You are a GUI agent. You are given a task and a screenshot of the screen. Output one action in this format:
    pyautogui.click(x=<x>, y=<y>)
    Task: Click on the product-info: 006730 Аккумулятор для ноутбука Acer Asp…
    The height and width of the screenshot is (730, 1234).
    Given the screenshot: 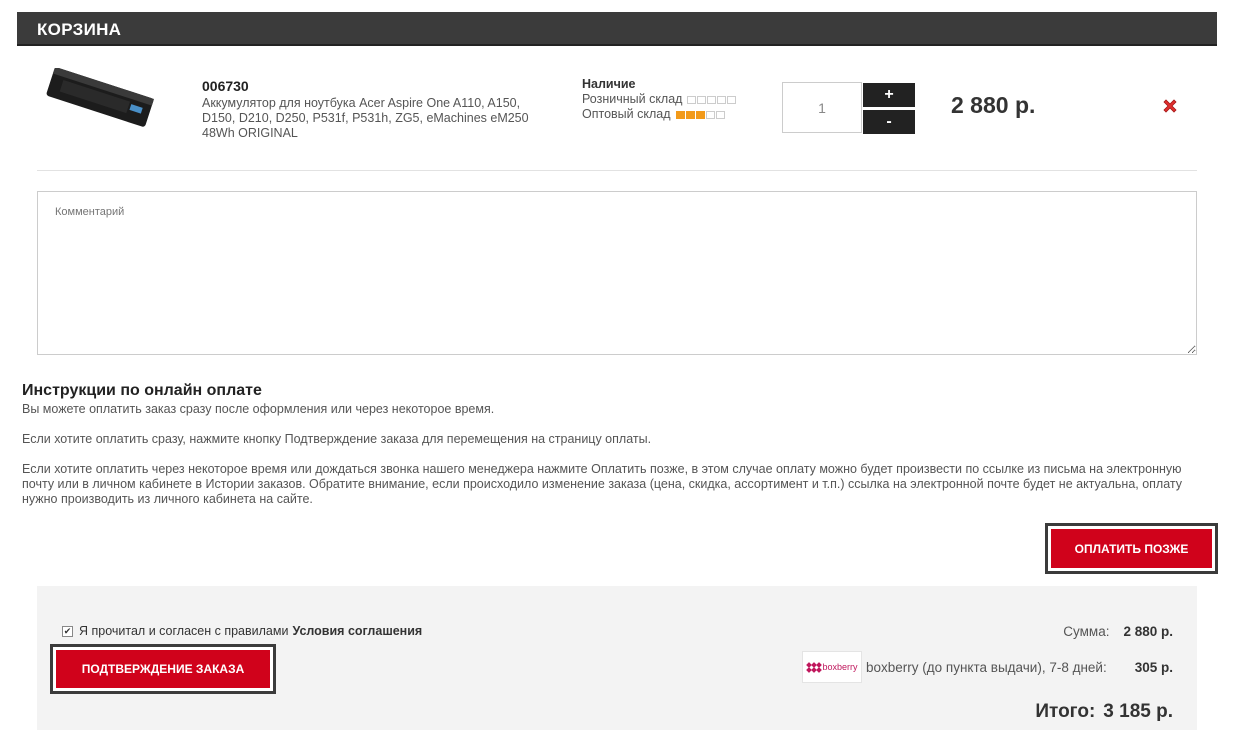 What is the action you would take?
    pyautogui.click(x=367, y=109)
    